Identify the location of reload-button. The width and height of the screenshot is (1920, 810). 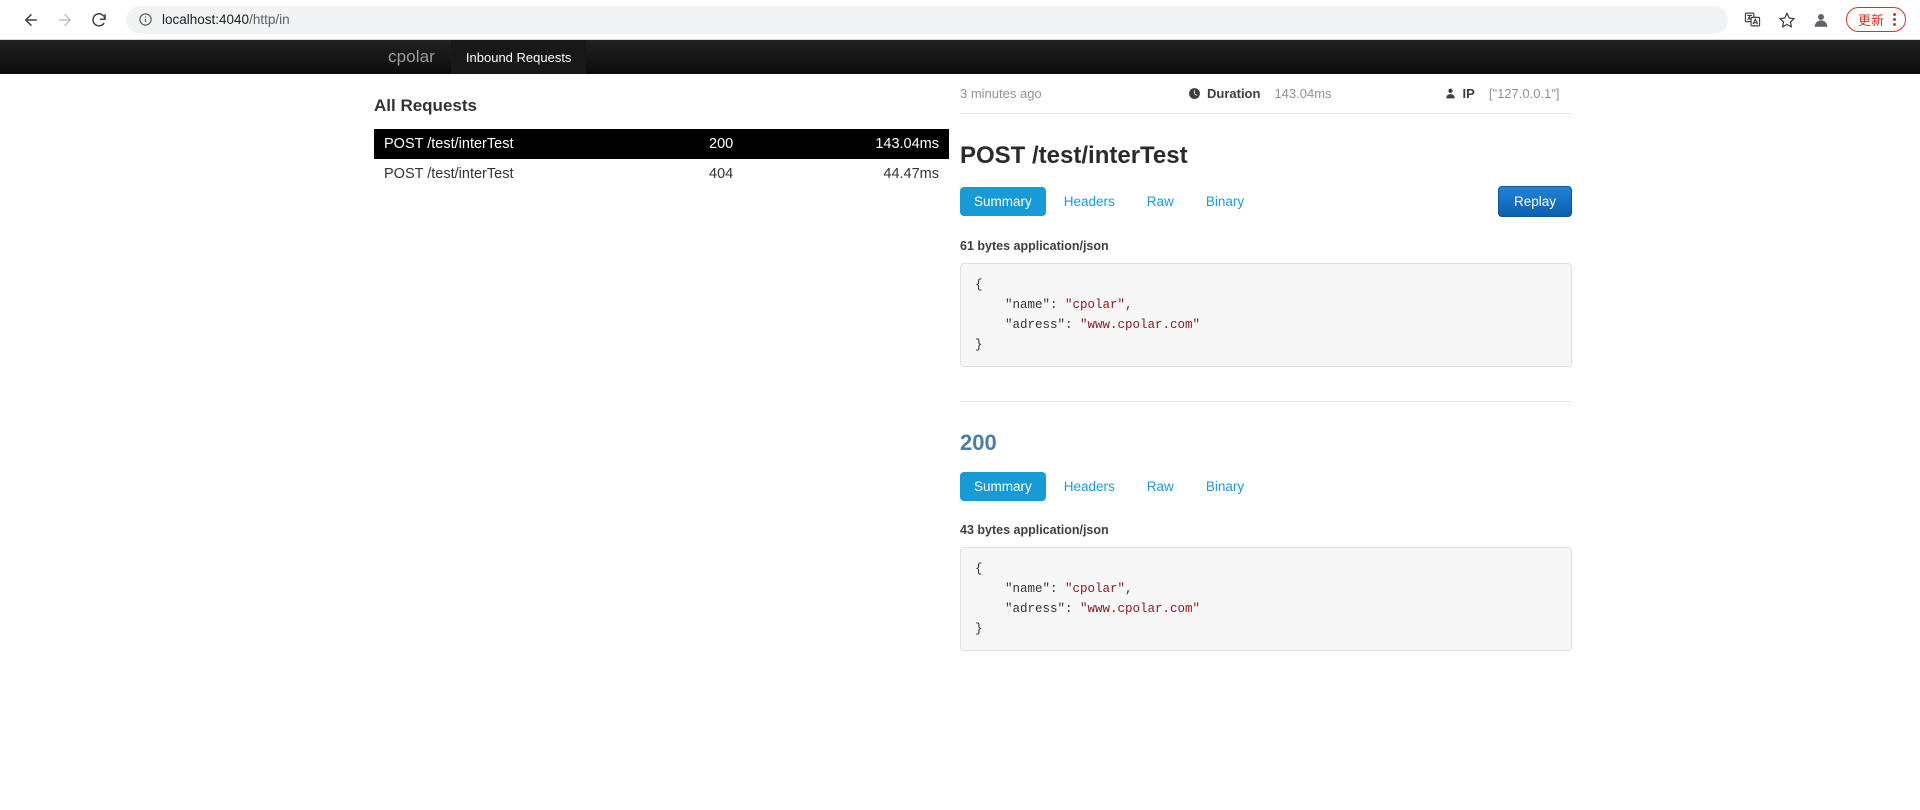
(99, 20).